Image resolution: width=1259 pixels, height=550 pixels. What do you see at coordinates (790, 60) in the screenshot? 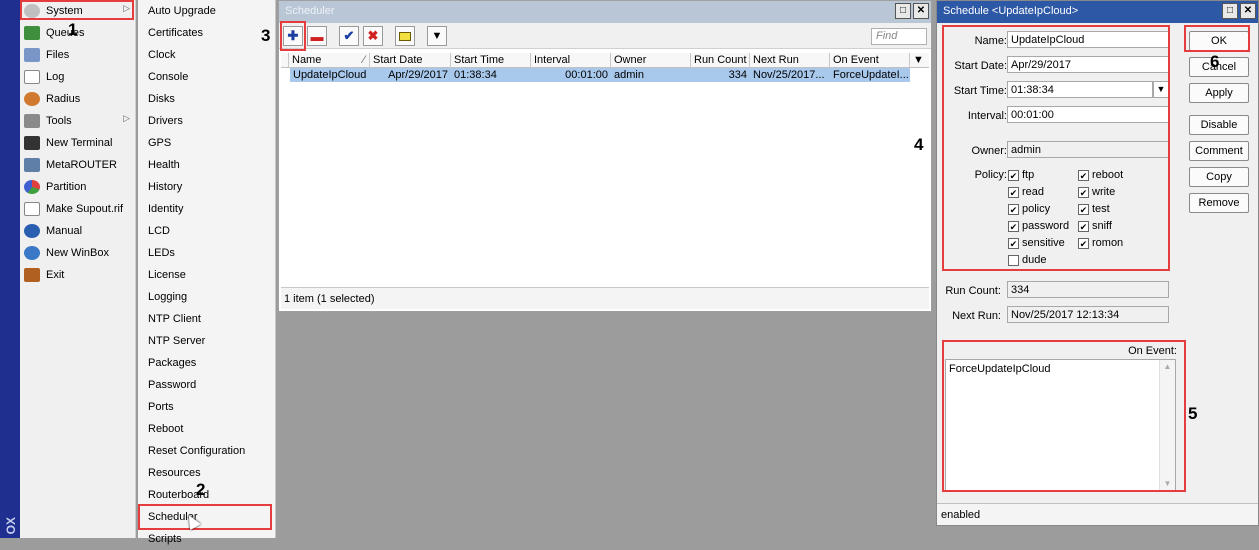
I see `column-header-next-run: Next Run` at bounding box center [790, 60].